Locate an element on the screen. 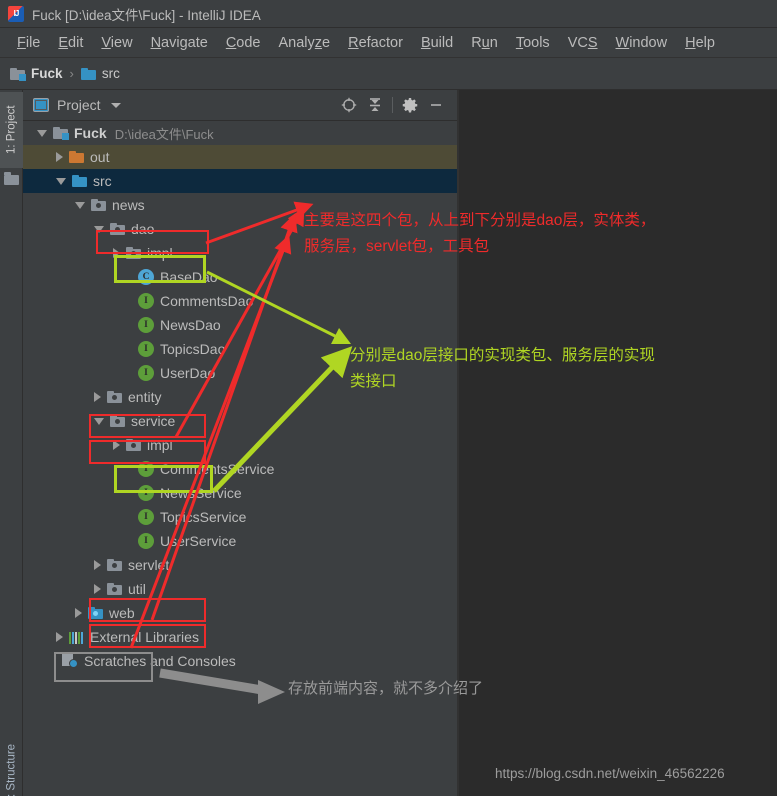 The image size is (777, 796). menu-item-navigate: Navigate is located at coordinates (179, 43).